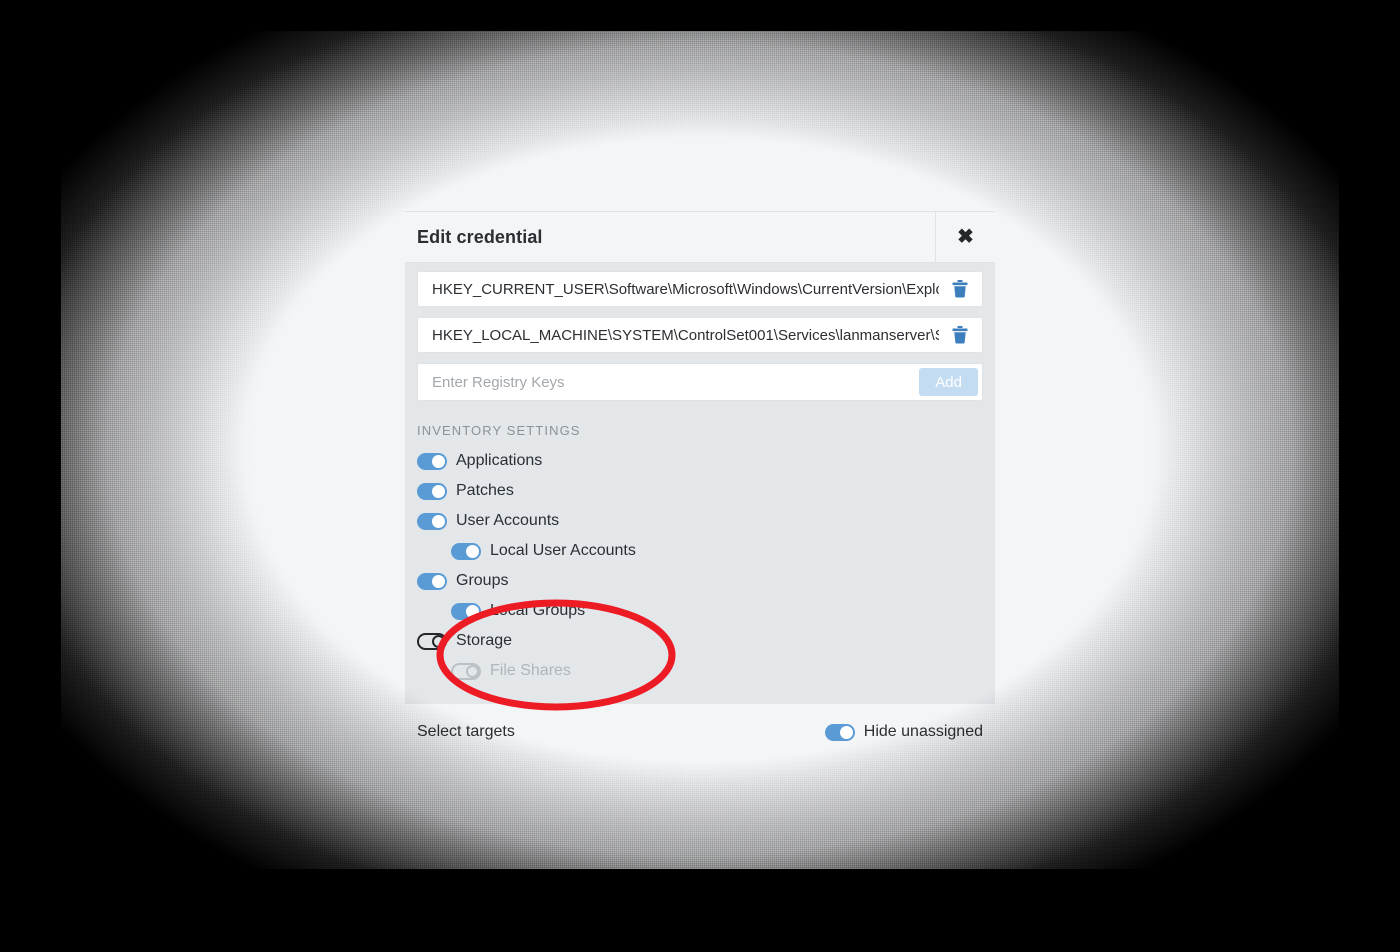 This screenshot has height=952, width=1400. Describe the element at coordinates (700, 725) in the screenshot. I see `modal-footer: Select targets Hide unassigned` at that location.